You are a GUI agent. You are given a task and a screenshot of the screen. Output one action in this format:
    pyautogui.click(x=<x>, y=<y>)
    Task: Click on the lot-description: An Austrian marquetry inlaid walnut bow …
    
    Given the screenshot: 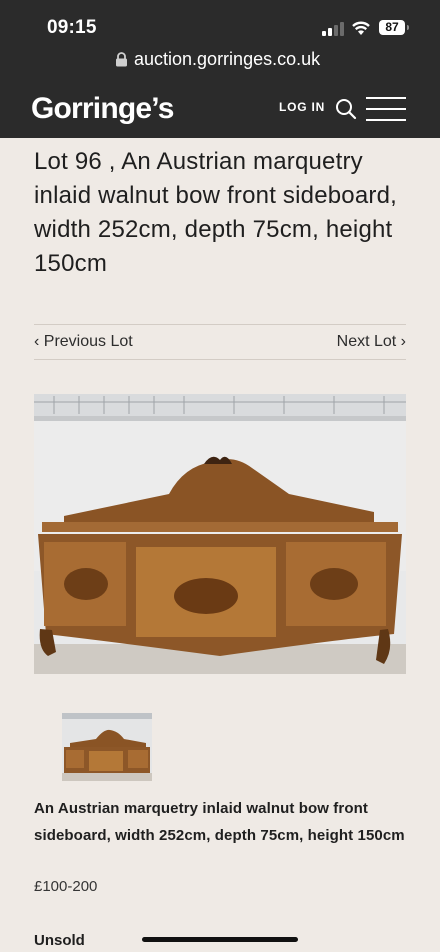 What is the action you would take?
    pyautogui.click(x=219, y=822)
    